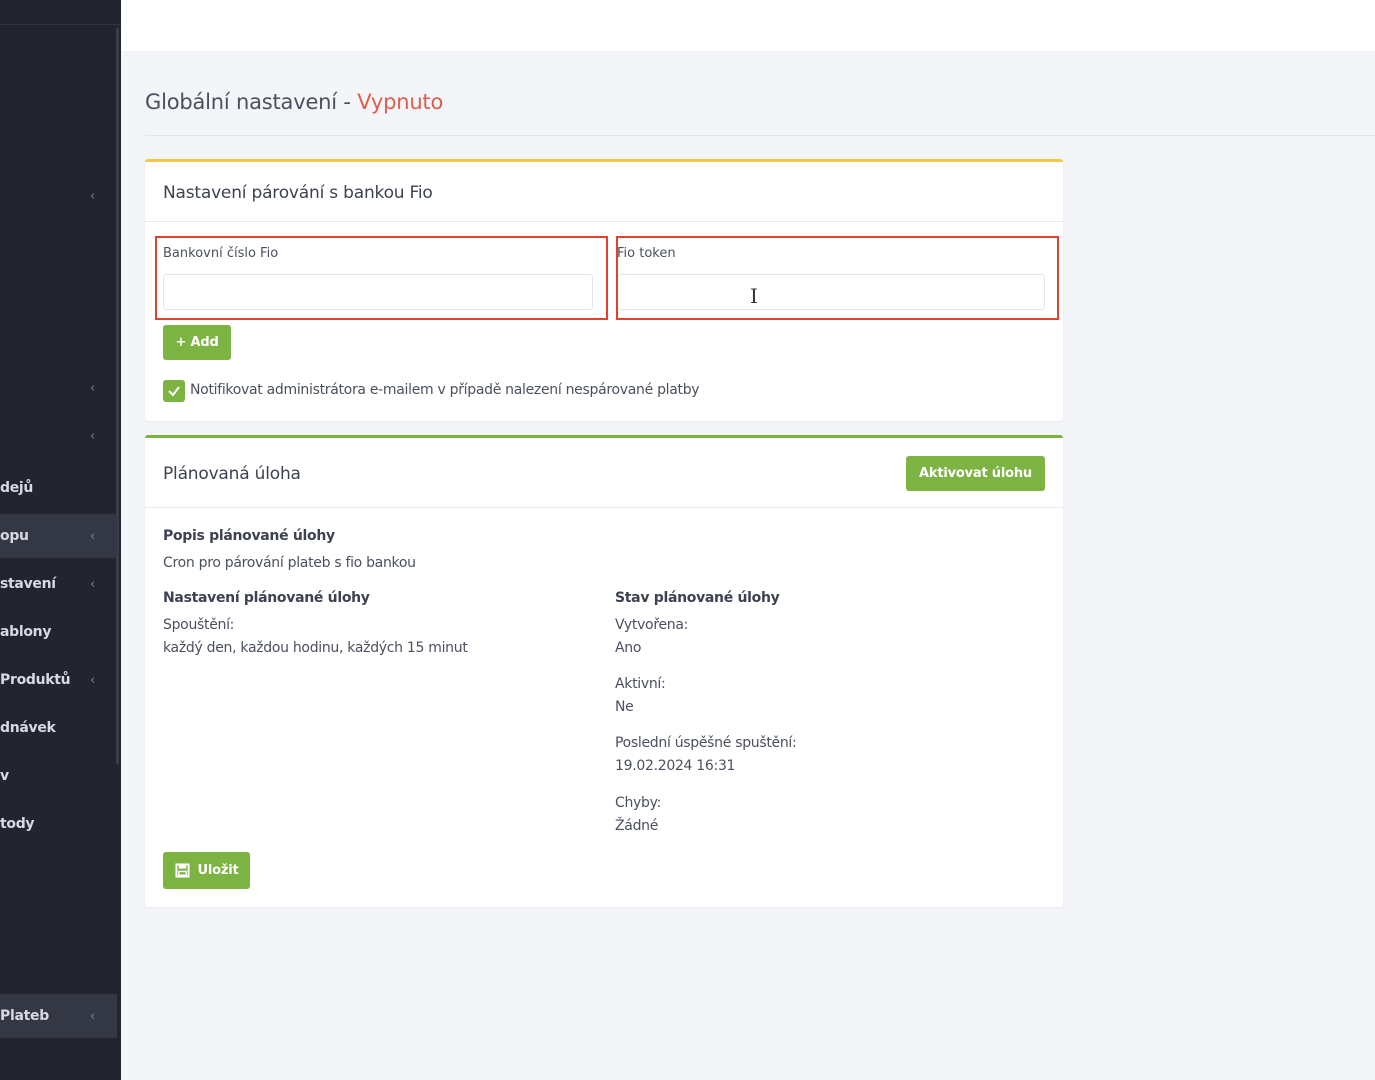 This screenshot has width=1375, height=1080. I want to click on card-header: Nastavení párování s bankou Fio, so click(604, 192).